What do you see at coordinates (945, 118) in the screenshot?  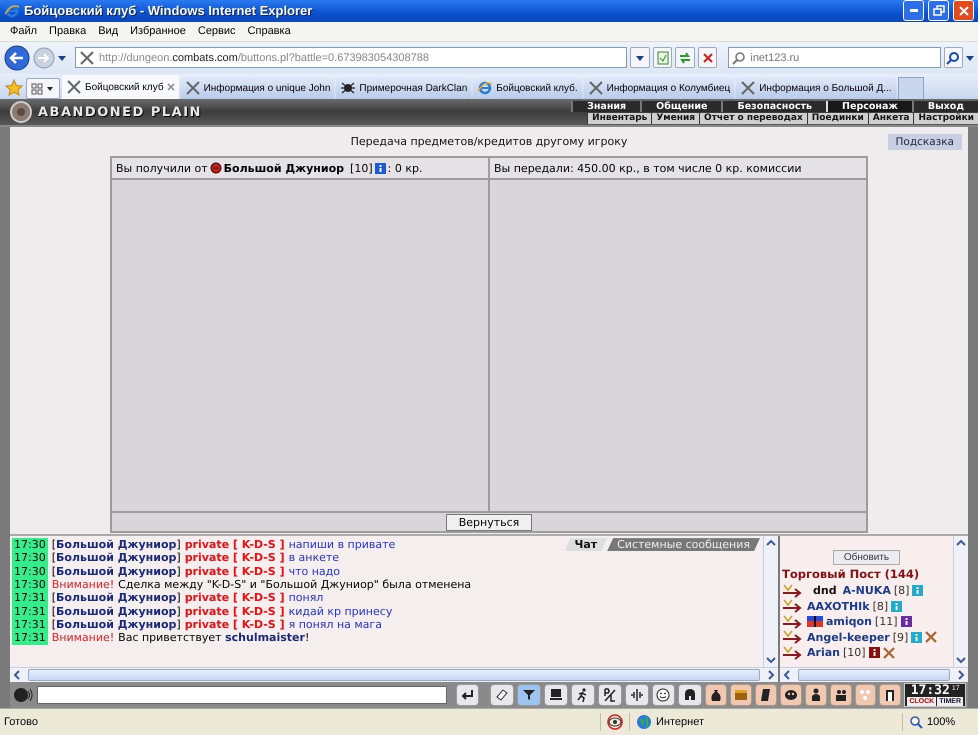 I see `nav-link: Настройки` at bounding box center [945, 118].